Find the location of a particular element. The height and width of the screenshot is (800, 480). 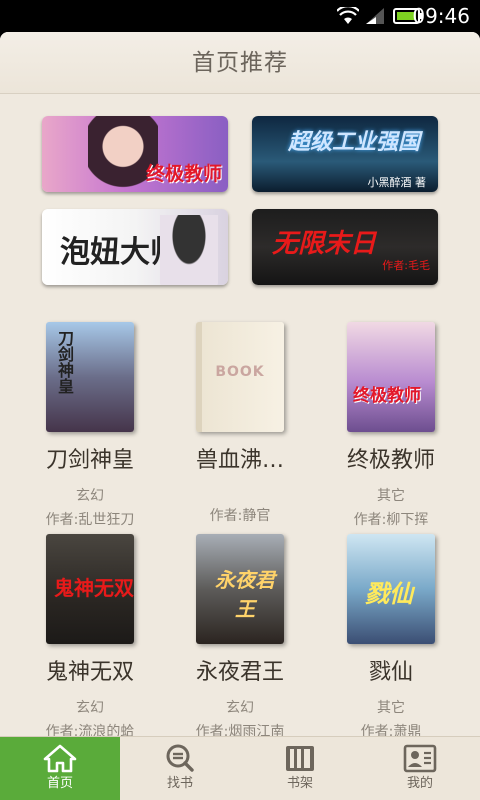

book-item: 鬼神无双 鬼神无双 玄幻 作者:流浪的蛤 is located at coordinates (90, 637).